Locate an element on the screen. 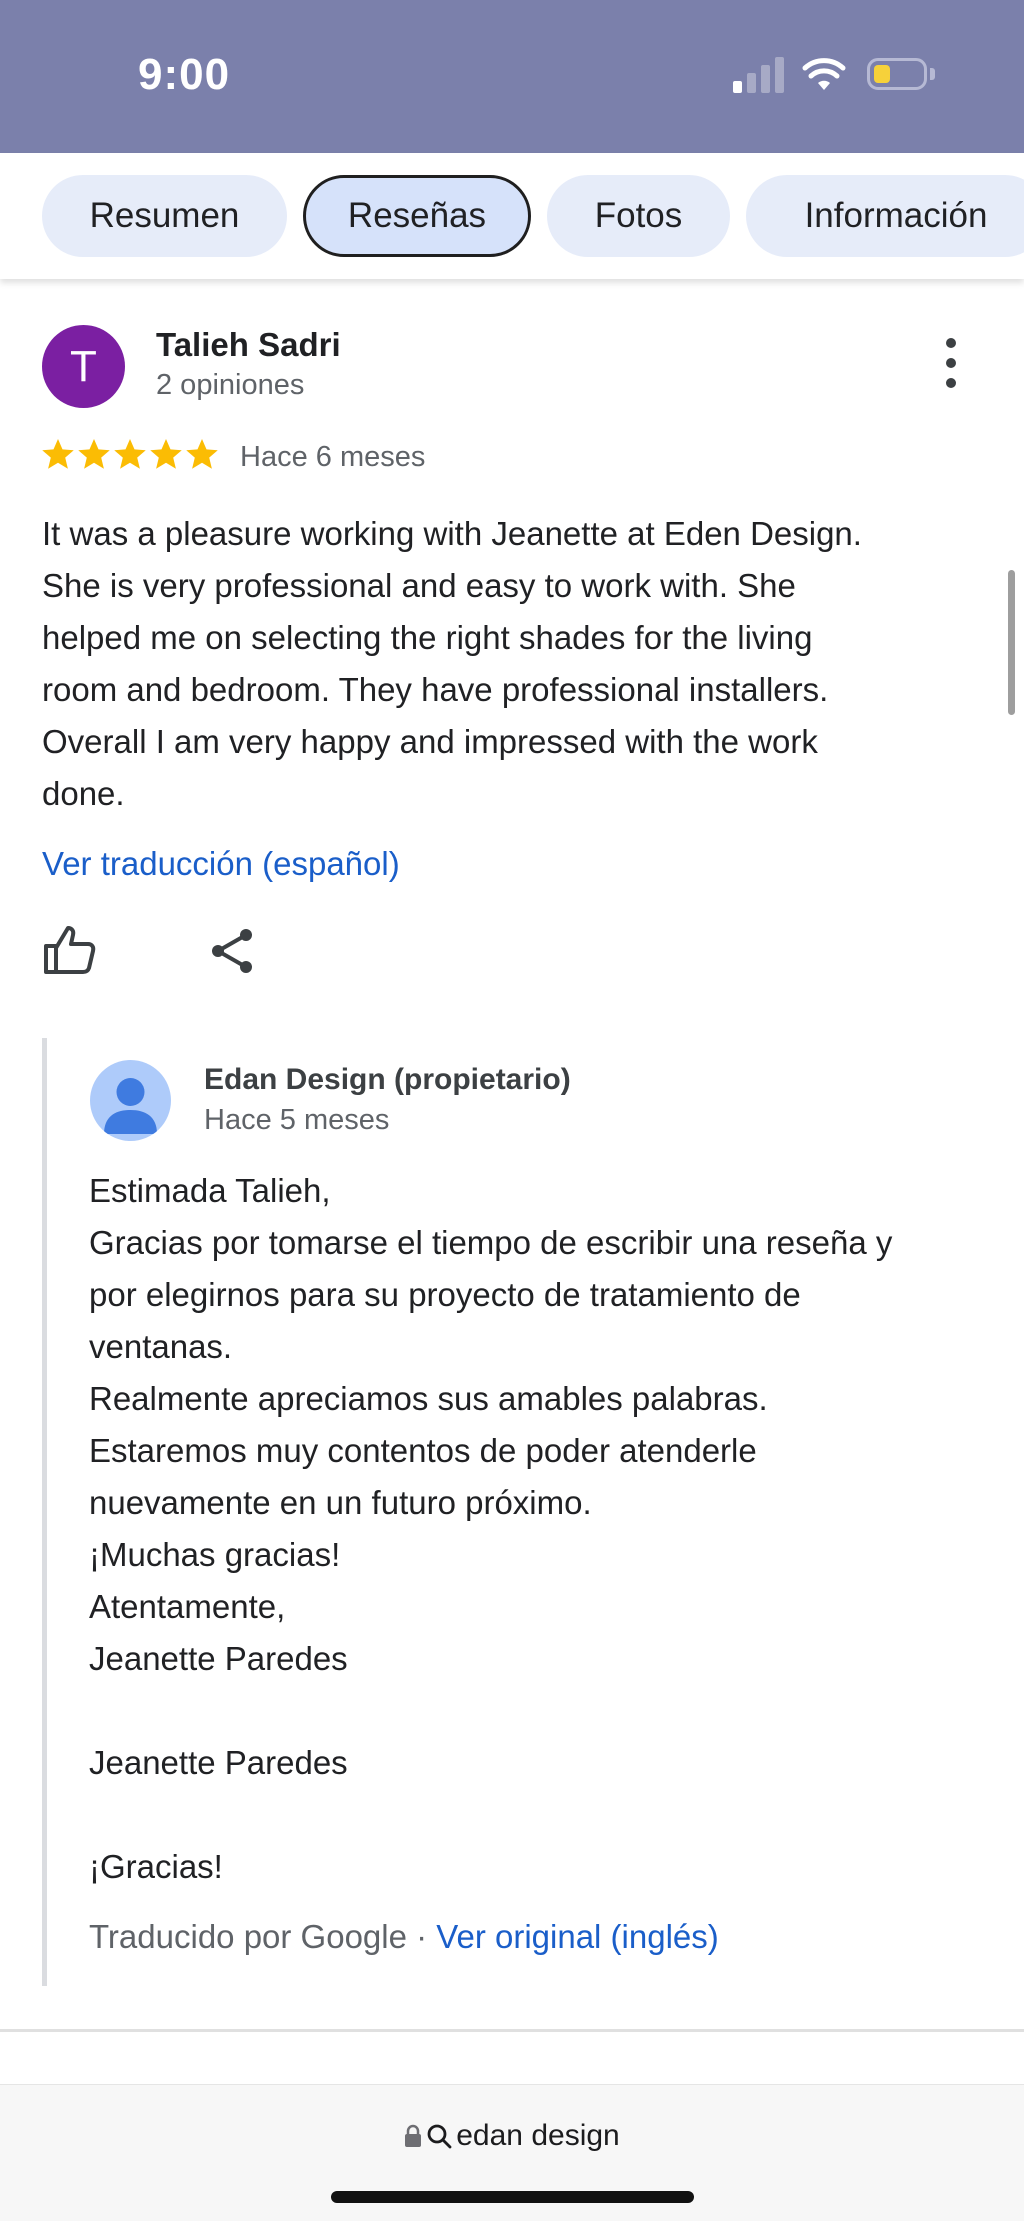 This screenshot has width=1024, height=2221. lock-icon is located at coordinates (413, 2135).